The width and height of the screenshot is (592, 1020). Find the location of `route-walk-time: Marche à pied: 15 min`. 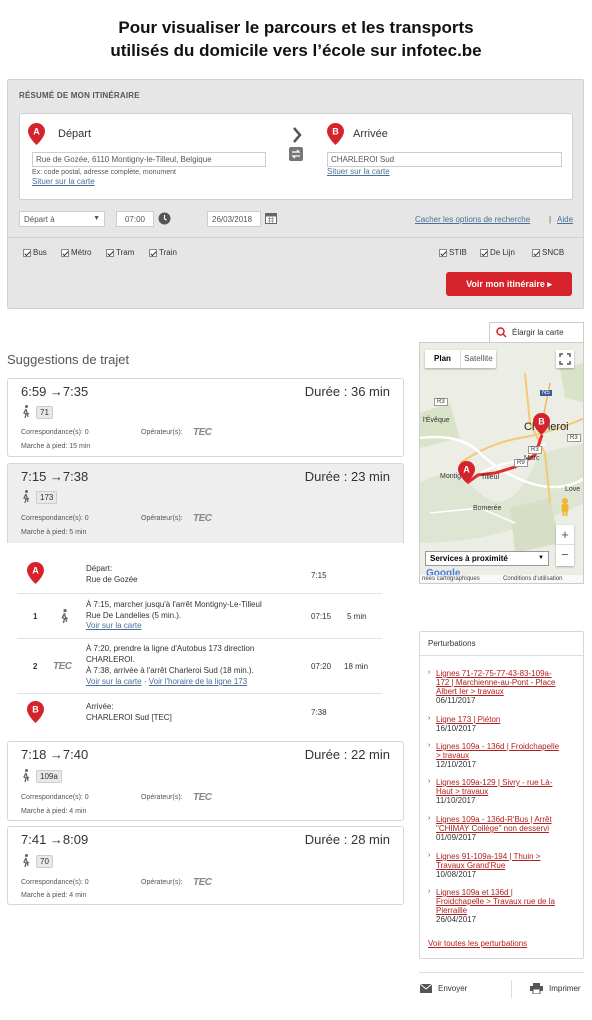

route-walk-time: Marche à pied: 15 min is located at coordinates (56, 446).